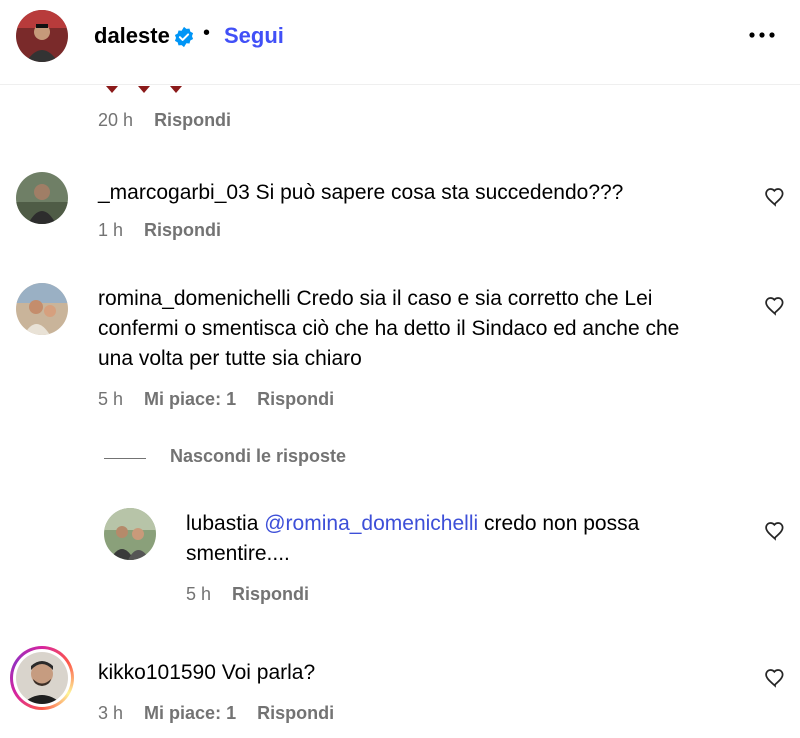  I want to click on comment-meta: 5 h Rispondi, so click(255, 594).